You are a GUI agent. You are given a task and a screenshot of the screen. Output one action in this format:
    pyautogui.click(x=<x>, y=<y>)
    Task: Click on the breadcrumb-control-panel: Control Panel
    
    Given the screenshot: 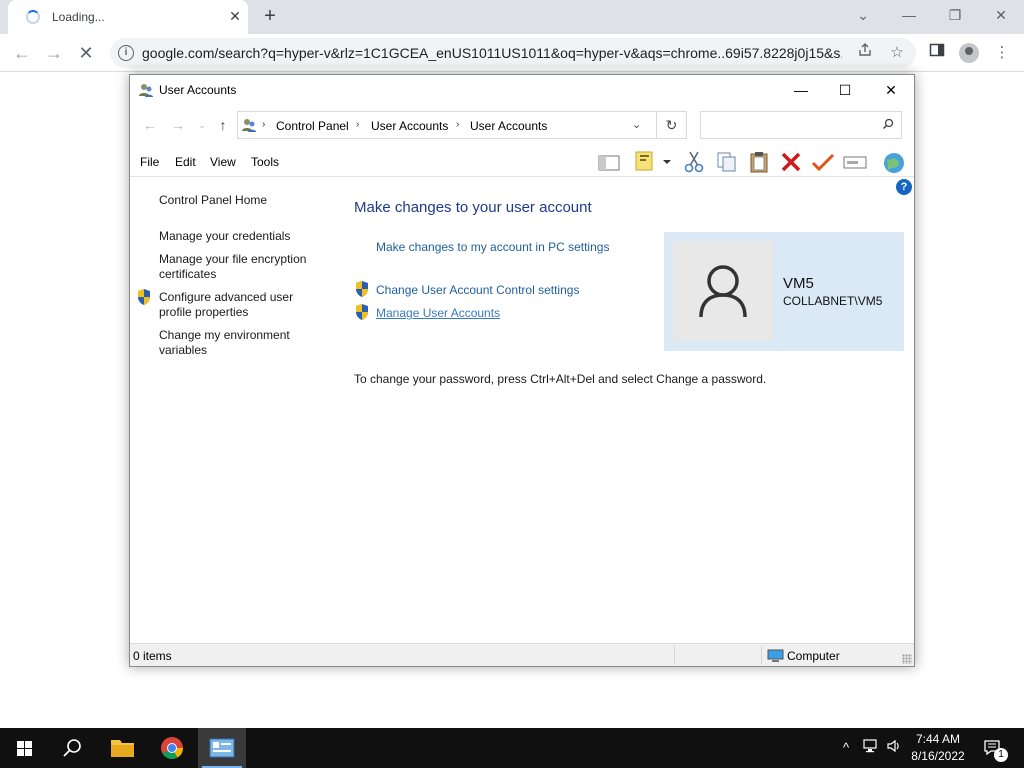 What is the action you would take?
    pyautogui.click(x=312, y=126)
    